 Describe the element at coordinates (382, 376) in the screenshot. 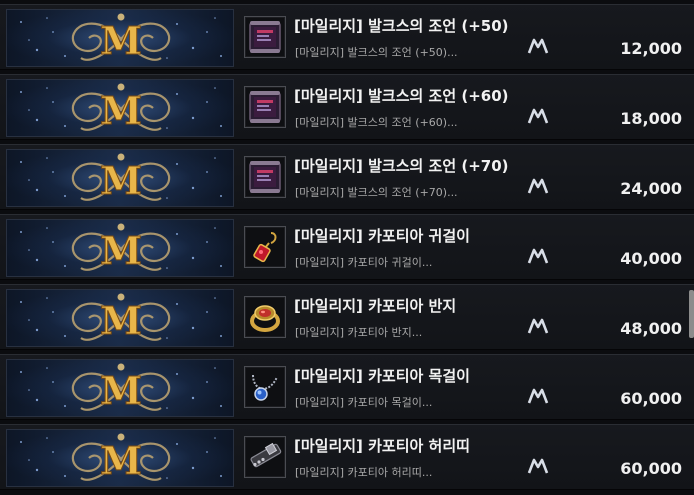

I see `item-title: [마일리지] 카포티아 목걸이` at that location.